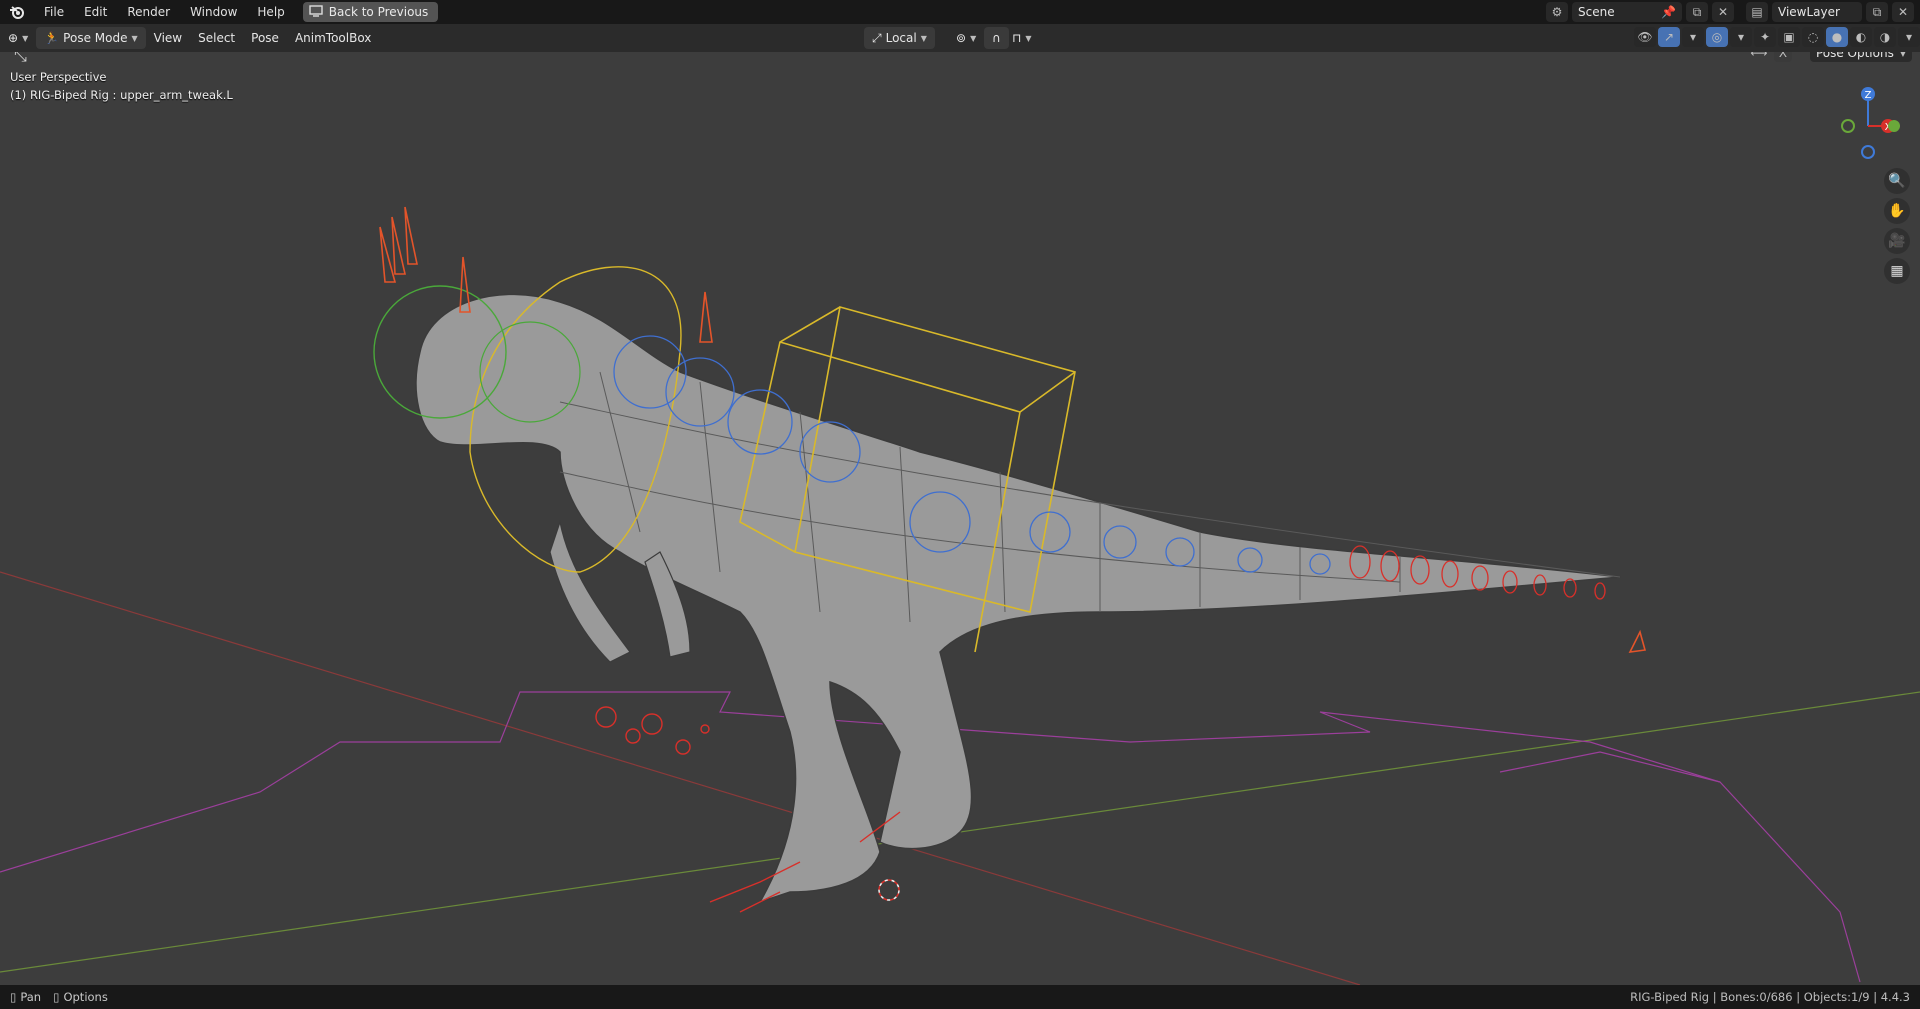 This screenshot has height=1009, width=1920. What do you see at coordinates (85, 997) in the screenshot?
I see `options-hint: Options` at bounding box center [85, 997].